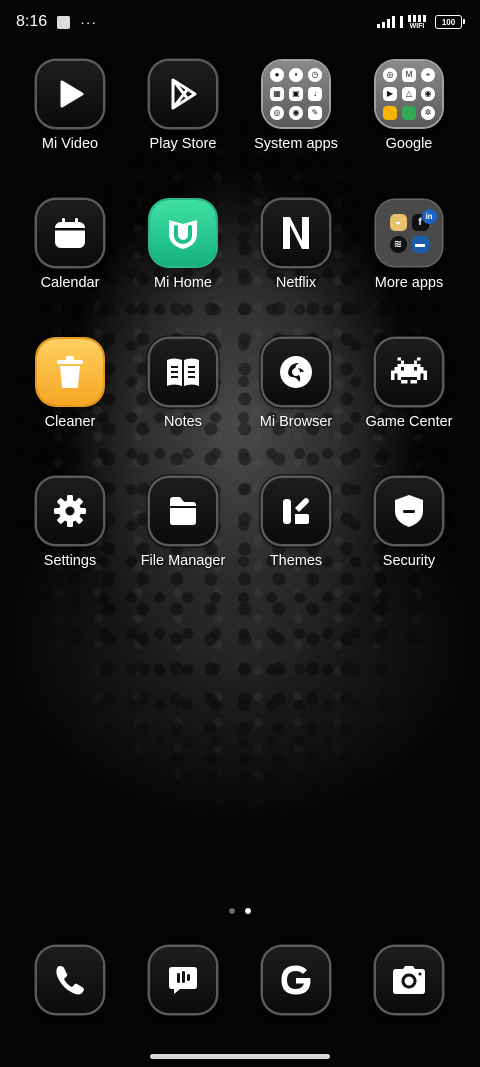 The image size is (480, 1067). What do you see at coordinates (70, 94) in the screenshot?
I see `play-icon` at bounding box center [70, 94].